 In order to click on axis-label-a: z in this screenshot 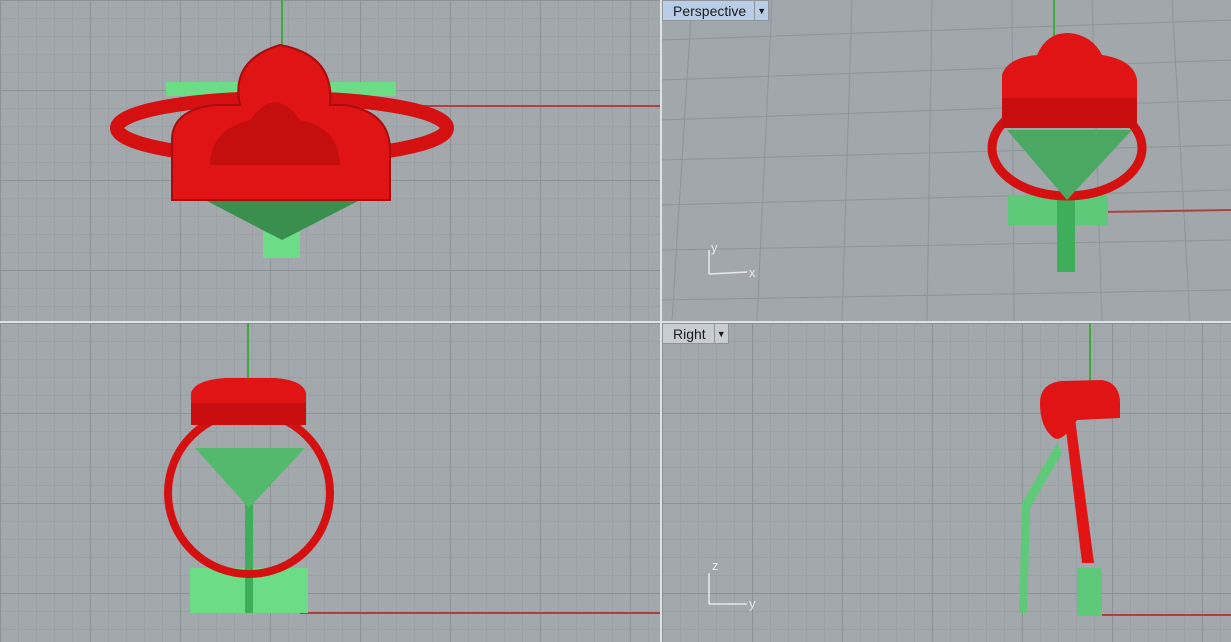, I will do `click(715, 565)`.